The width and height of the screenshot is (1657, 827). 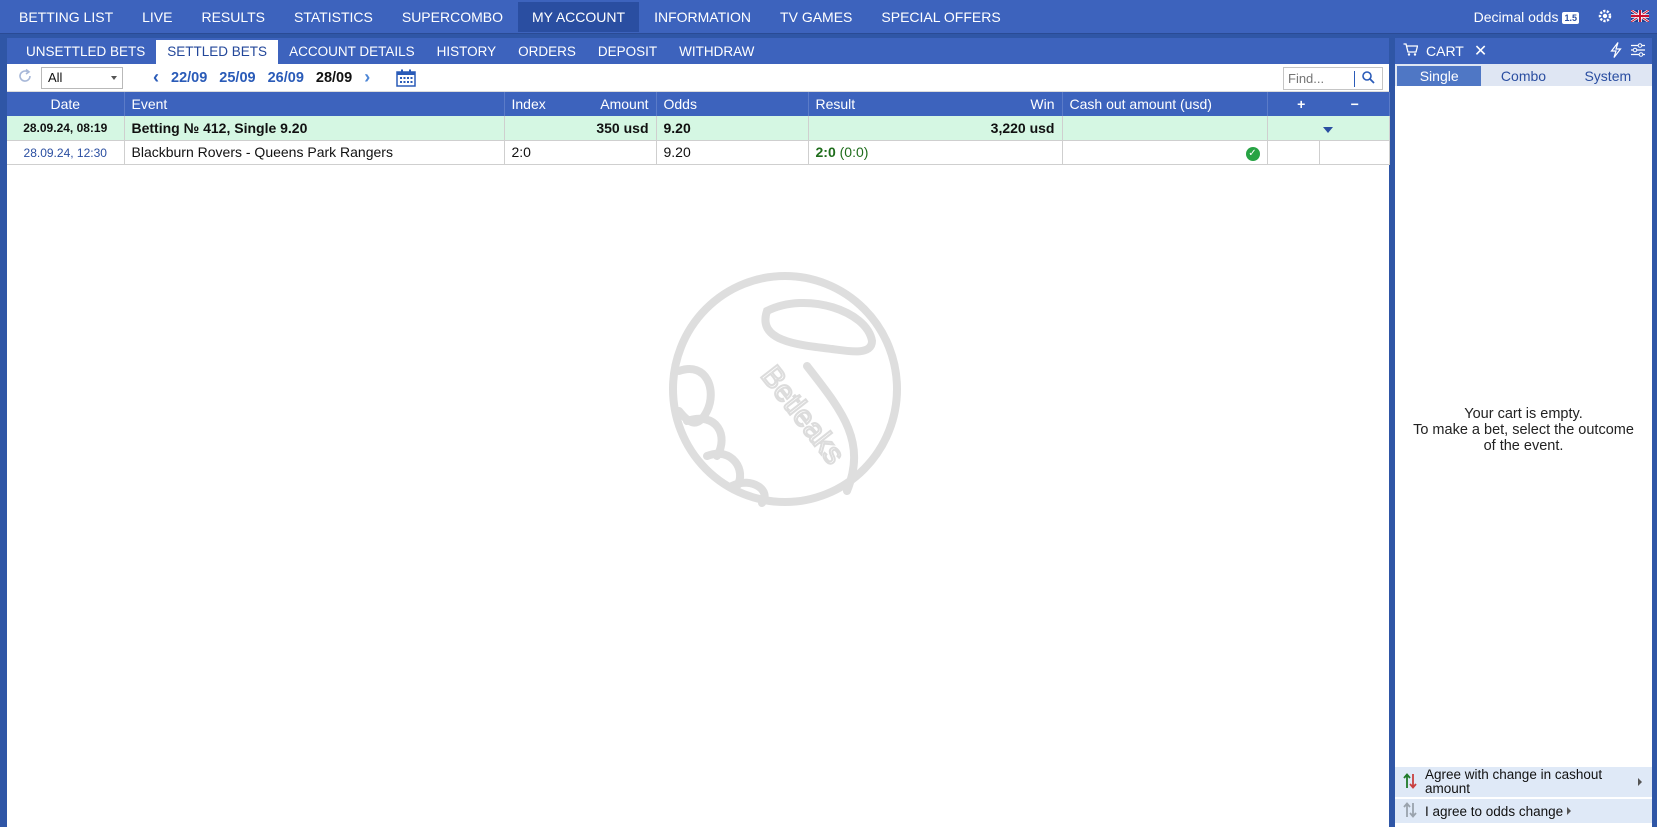 I want to click on event-index: 2:0, so click(x=580, y=152).